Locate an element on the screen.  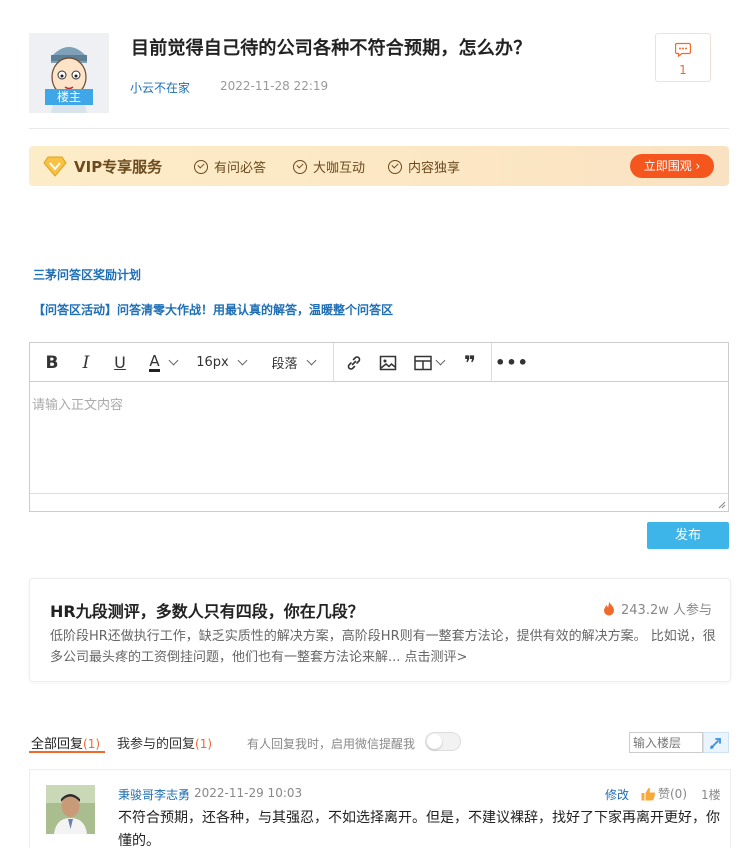
post-time: 2022-11-28 22:19 is located at coordinates (274, 86).